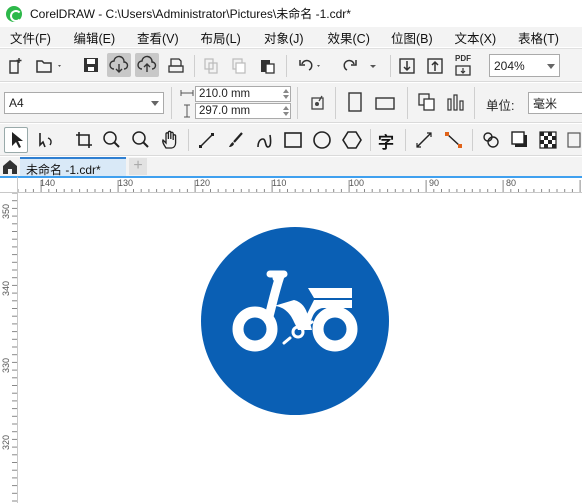  I want to click on menu-bitmaps: 位图(B), so click(413, 37).